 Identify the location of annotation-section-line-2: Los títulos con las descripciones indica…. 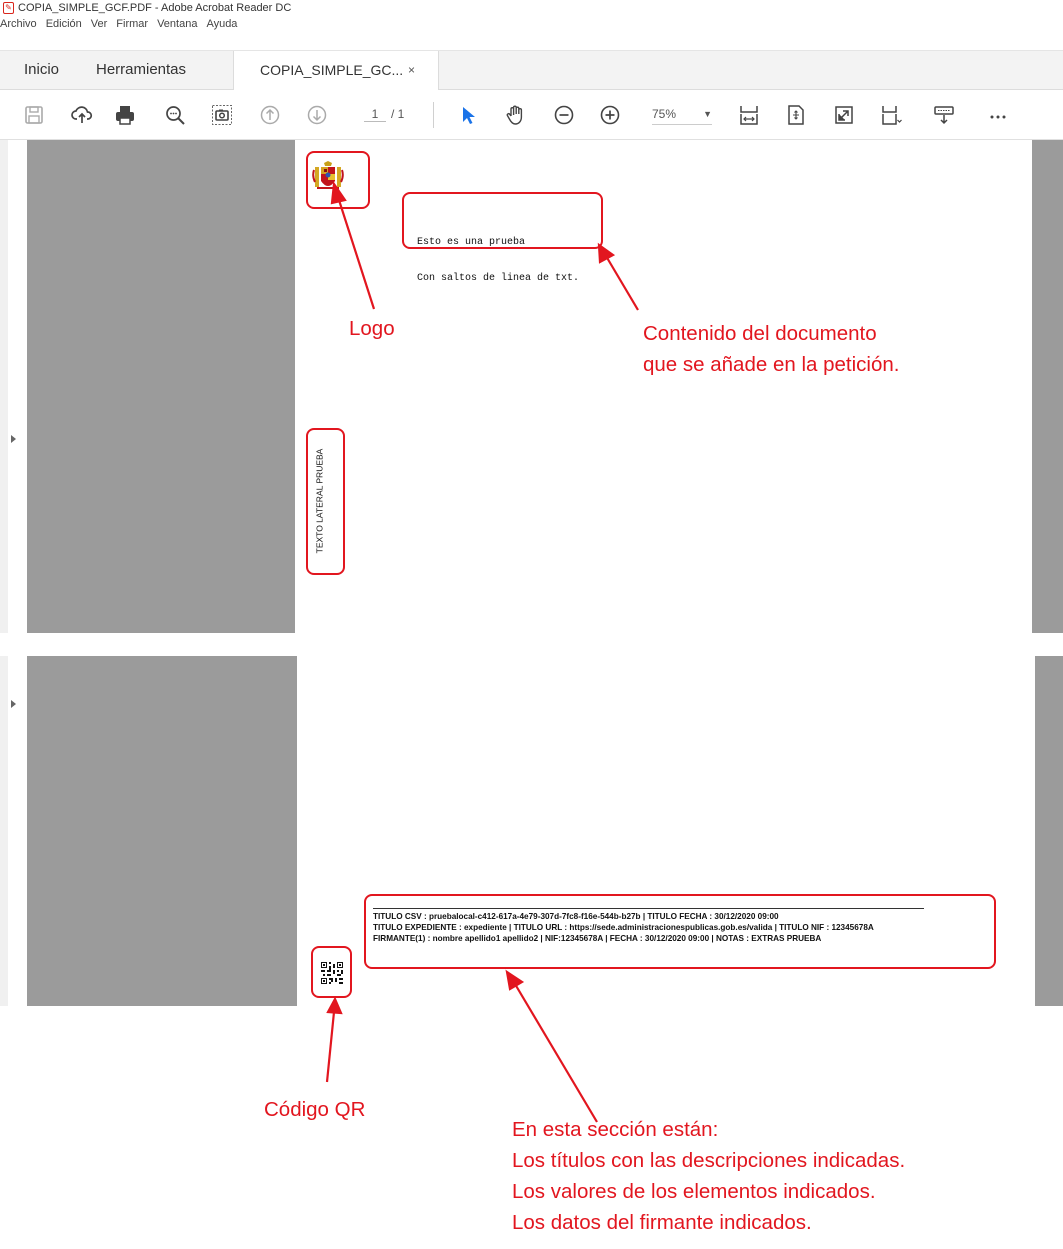
(709, 1160).